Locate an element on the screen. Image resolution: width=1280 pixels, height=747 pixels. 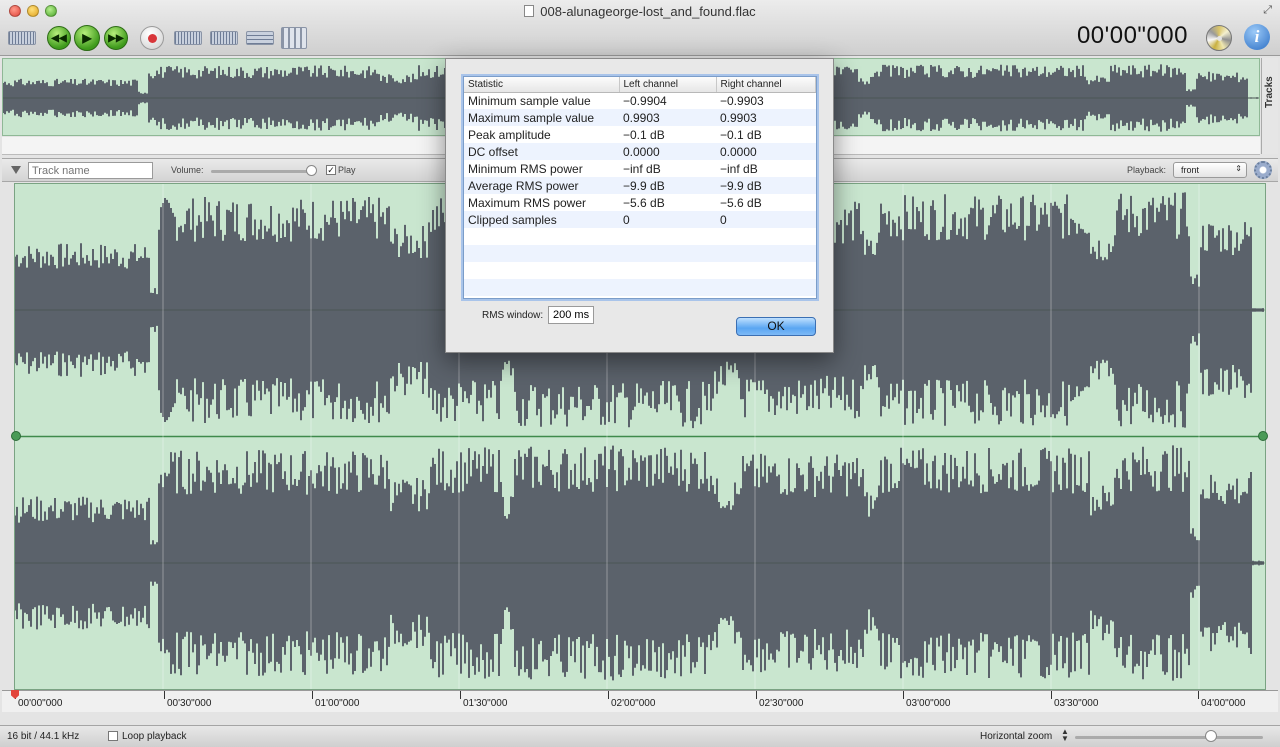
fast-forward-button: ▶▶ is located at coordinates (116, 38).